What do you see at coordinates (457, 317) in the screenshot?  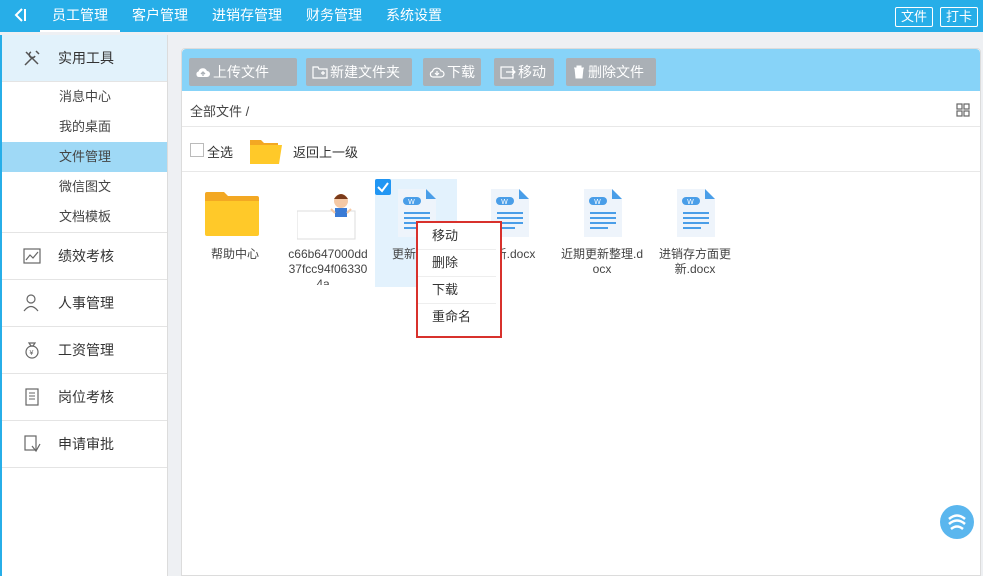 I see `context-menu-rename: 重命名` at bounding box center [457, 317].